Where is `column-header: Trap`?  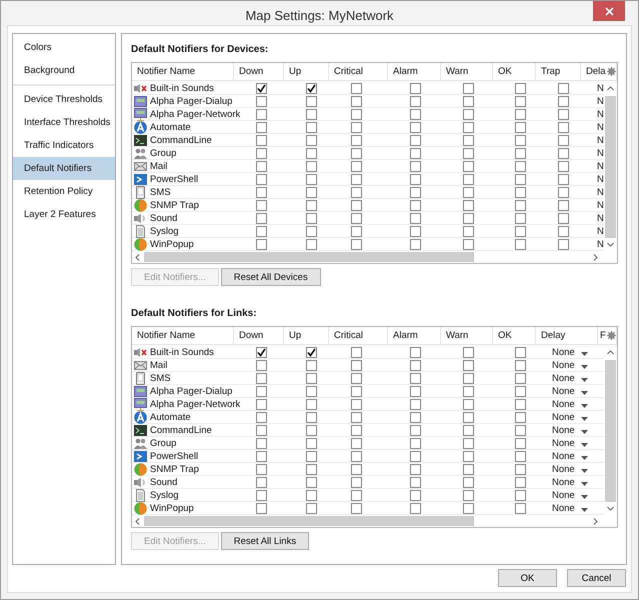 column-header: Trap is located at coordinates (550, 71).